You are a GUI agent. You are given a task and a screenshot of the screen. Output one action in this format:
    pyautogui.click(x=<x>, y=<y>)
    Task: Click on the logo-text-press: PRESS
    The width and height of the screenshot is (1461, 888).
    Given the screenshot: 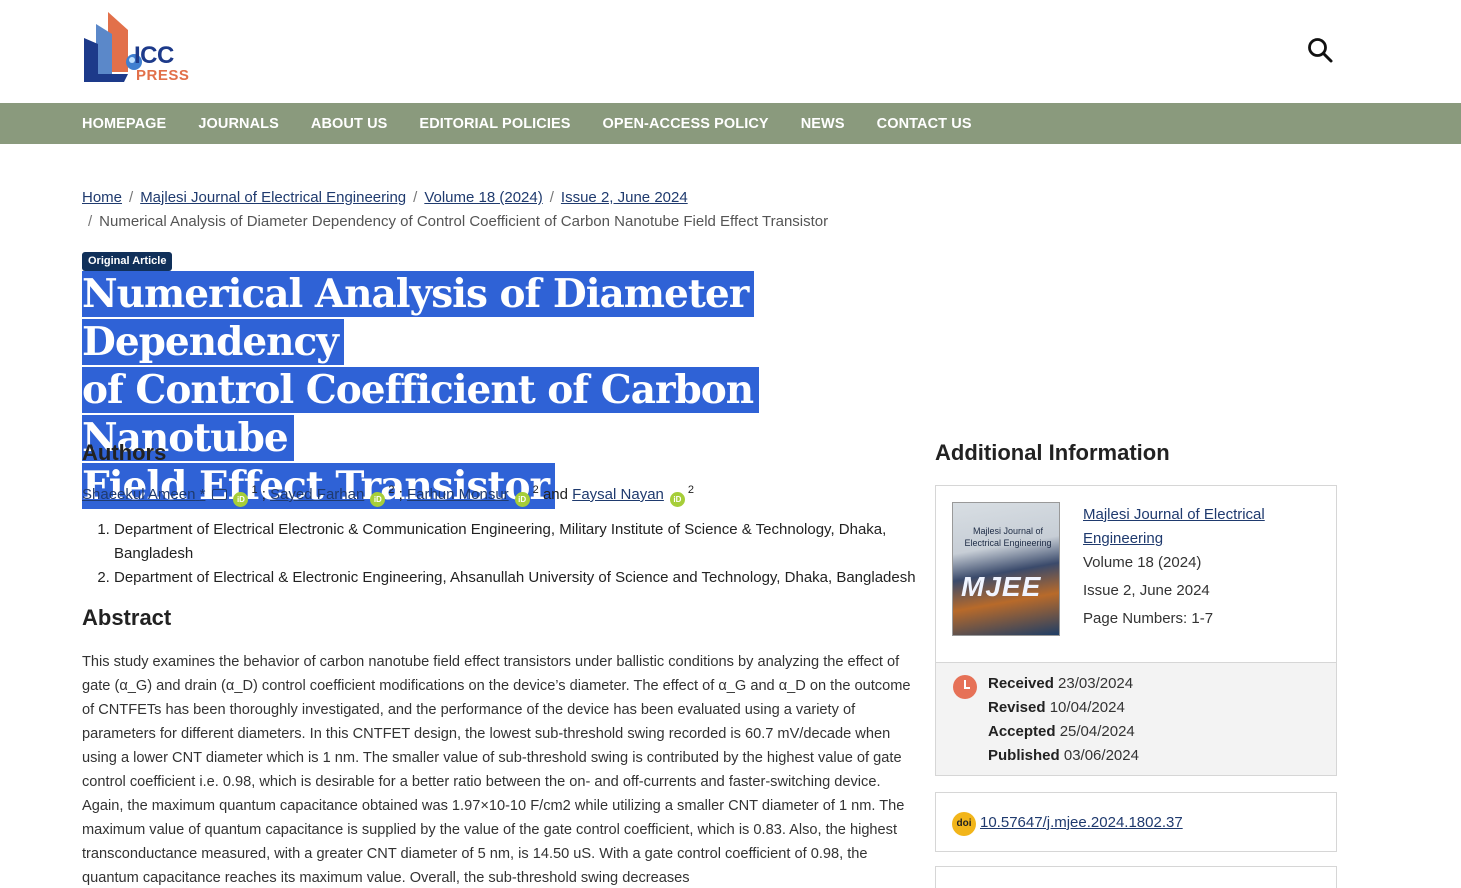 What is the action you would take?
    pyautogui.click(x=163, y=75)
    